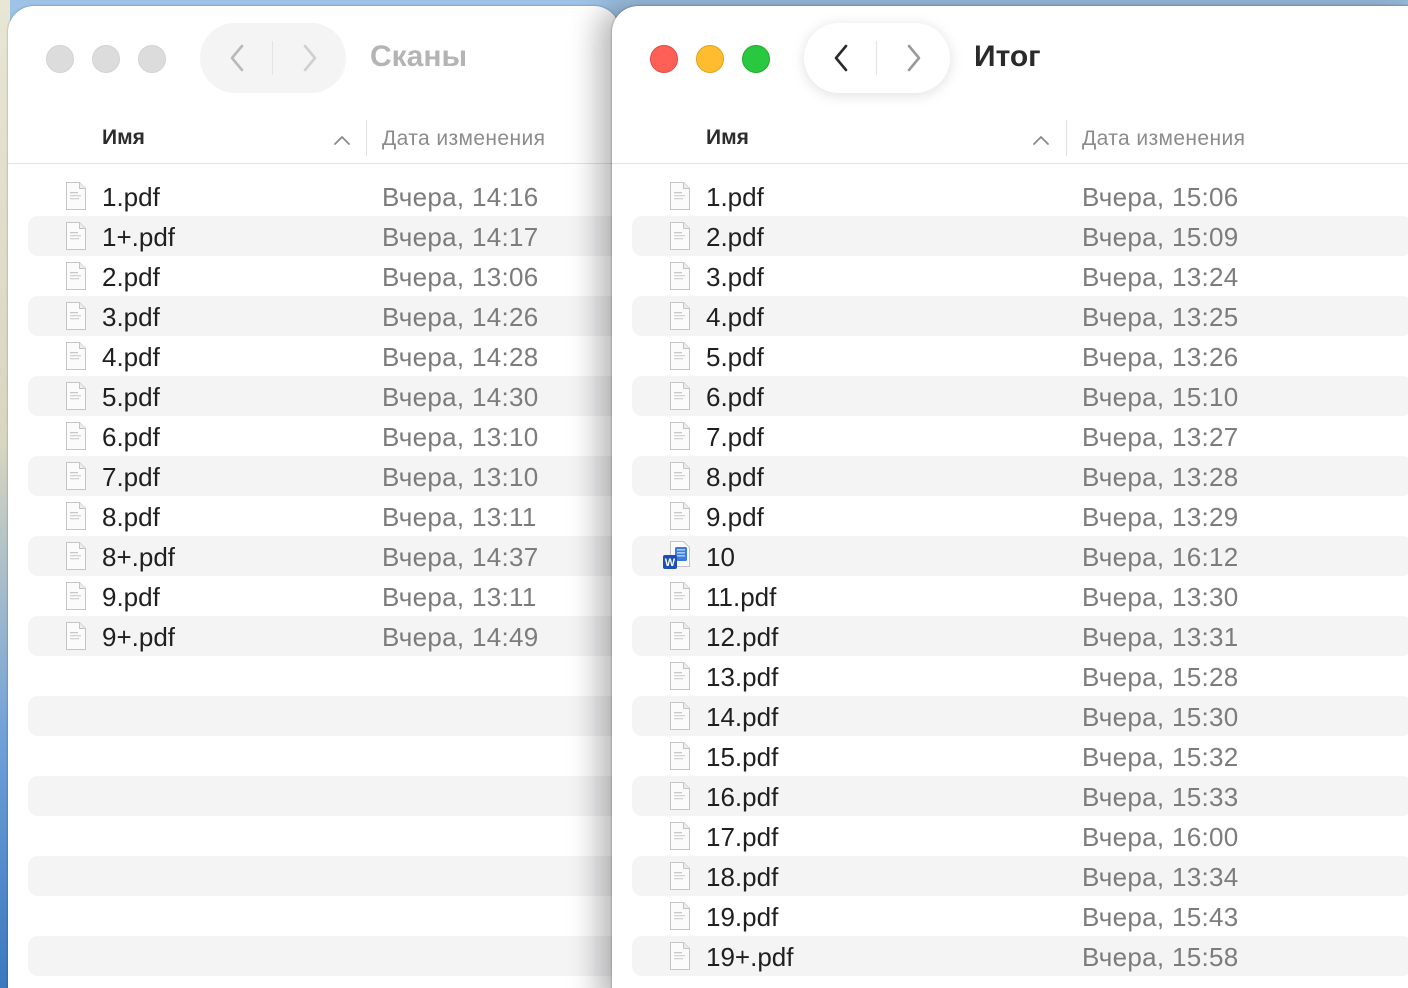  What do you see at coordinates (742, 837) in the screenshot?
I see `file-name: 17.pdf` at bounding box center [742, 837].